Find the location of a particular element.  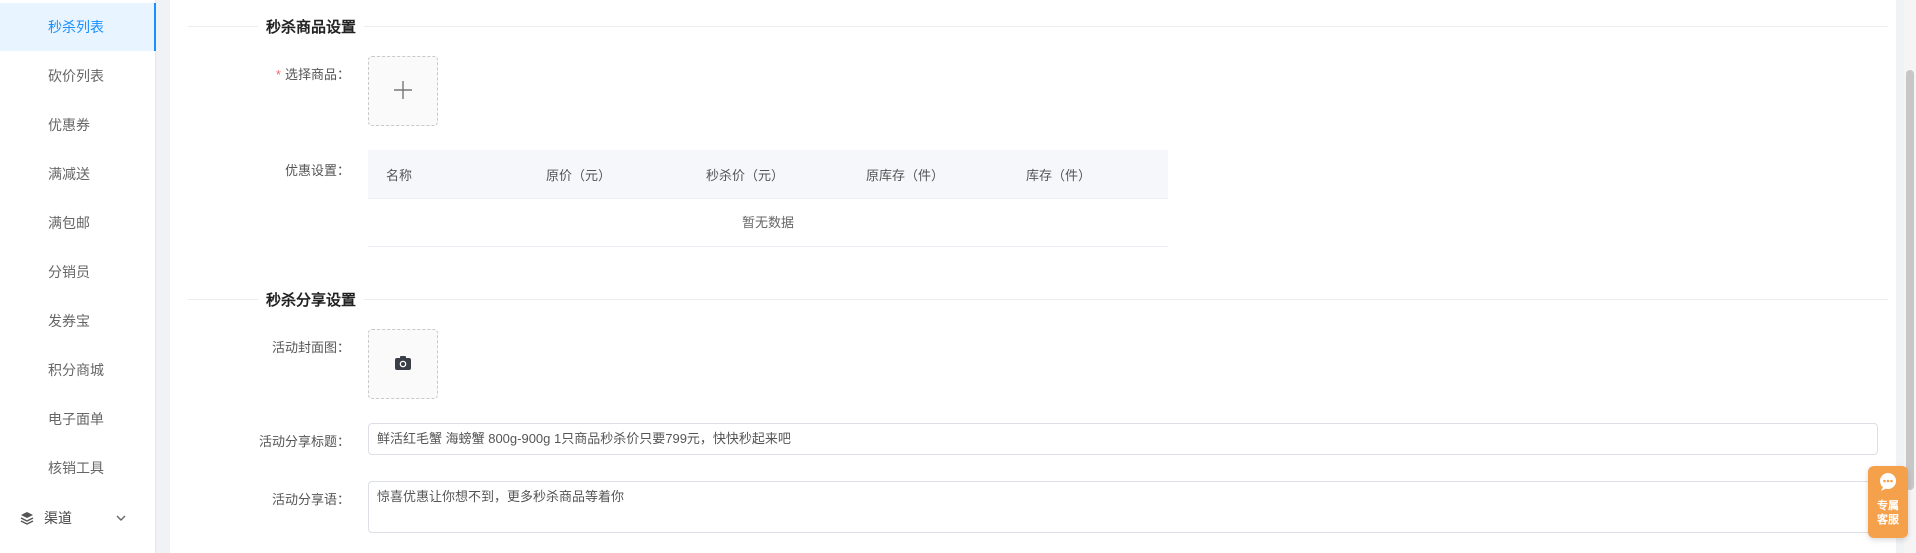

select-goods-label: * 选择商品： is located at coordinates (312, 74).